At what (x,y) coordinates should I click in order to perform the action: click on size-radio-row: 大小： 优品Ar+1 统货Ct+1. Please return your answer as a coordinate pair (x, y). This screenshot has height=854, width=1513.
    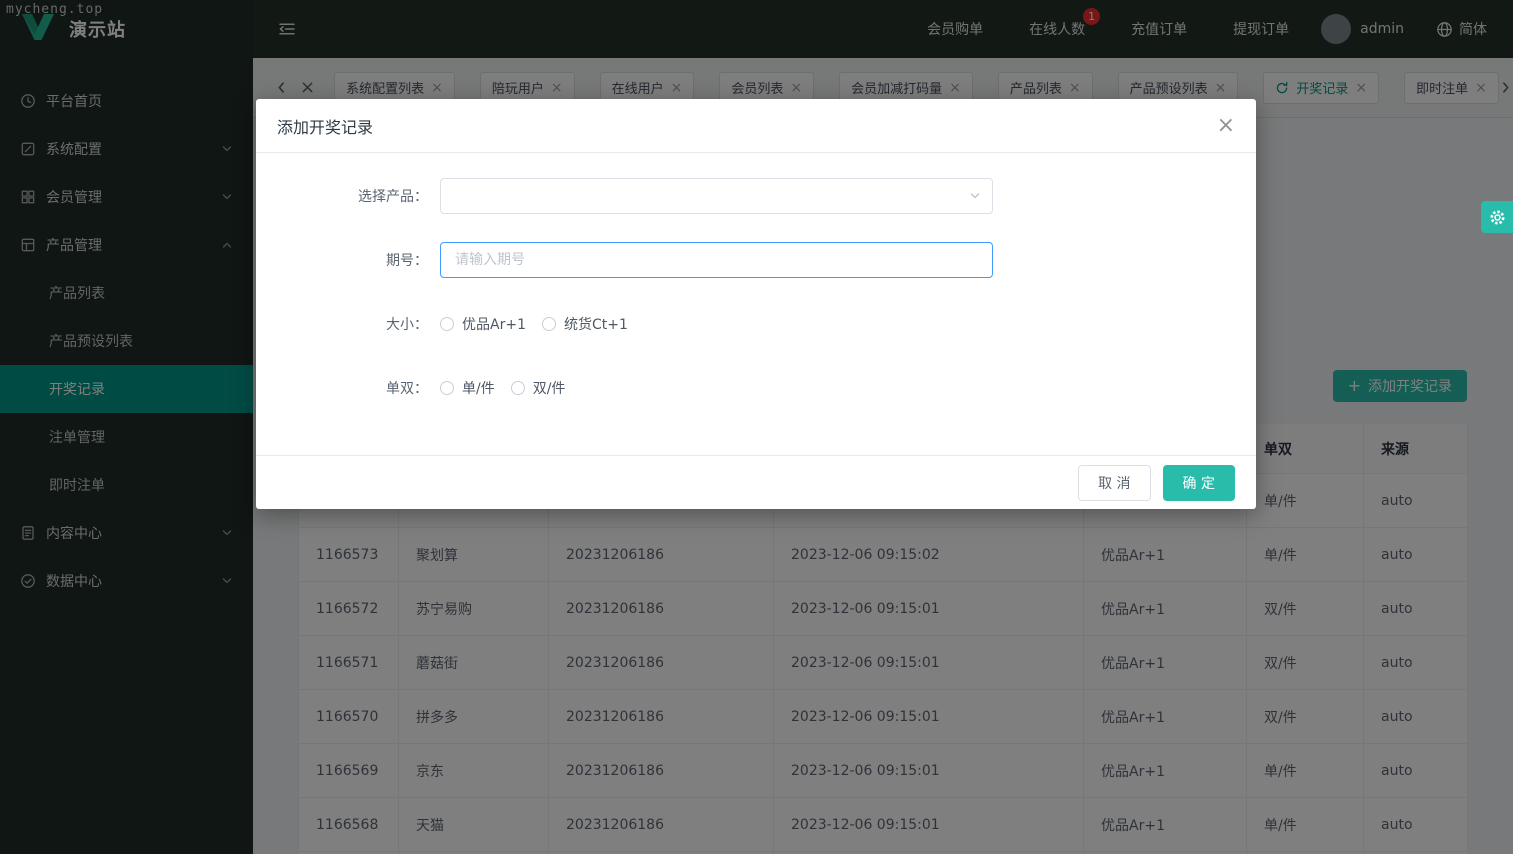
    Looking at the image, I should click on (756, 324).